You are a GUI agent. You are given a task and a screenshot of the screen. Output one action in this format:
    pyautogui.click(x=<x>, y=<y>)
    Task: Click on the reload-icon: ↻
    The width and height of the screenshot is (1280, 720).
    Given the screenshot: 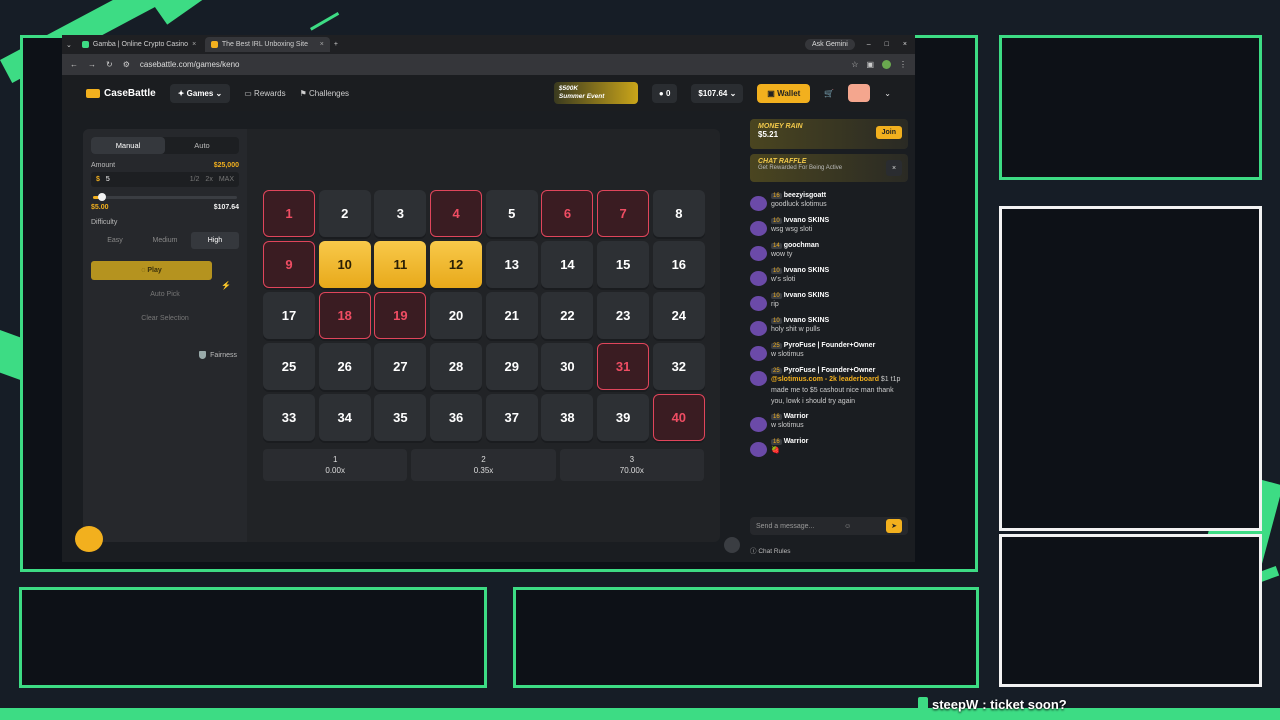 What is the action you would take?
    pyautogui.click(x=109, y=64)
    